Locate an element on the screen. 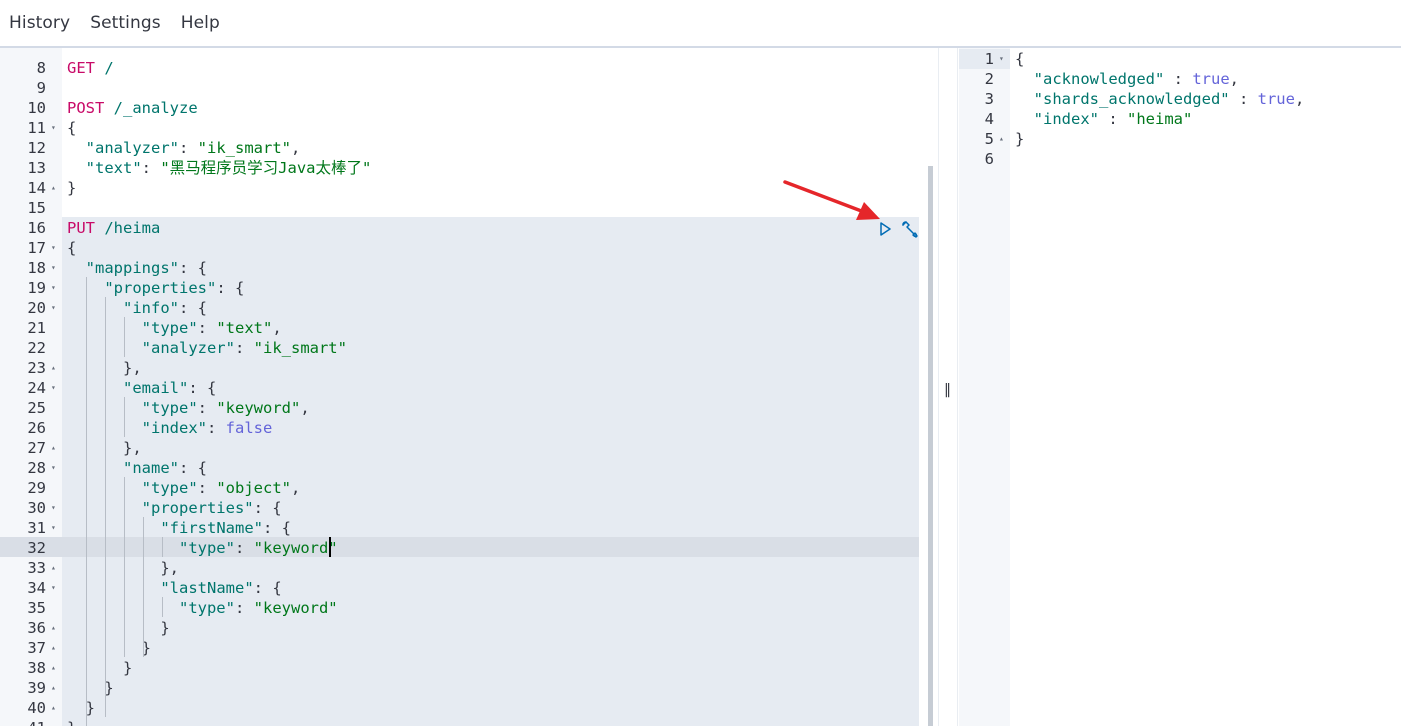 This screenshot has width=1401, height=726. code-token: : is located at coordinates (207, 328).